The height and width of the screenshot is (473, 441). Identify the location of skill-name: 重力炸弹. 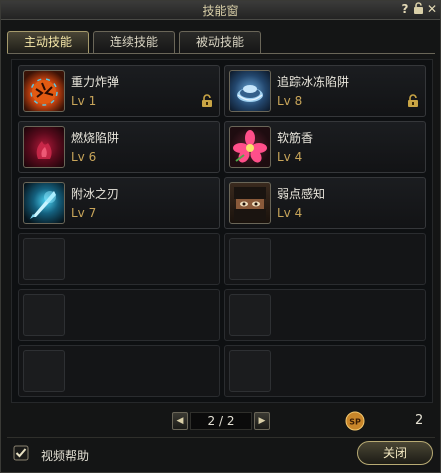
(95, 82).